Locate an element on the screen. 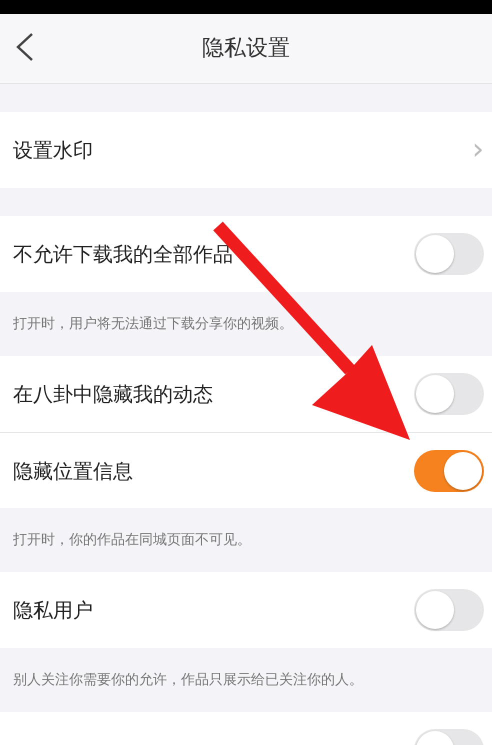 The width and height of the screenshot is (492, 745). note-text: 打开时，用户将无法通过下载分享你的视频。 is located at coordinates (153, 324).